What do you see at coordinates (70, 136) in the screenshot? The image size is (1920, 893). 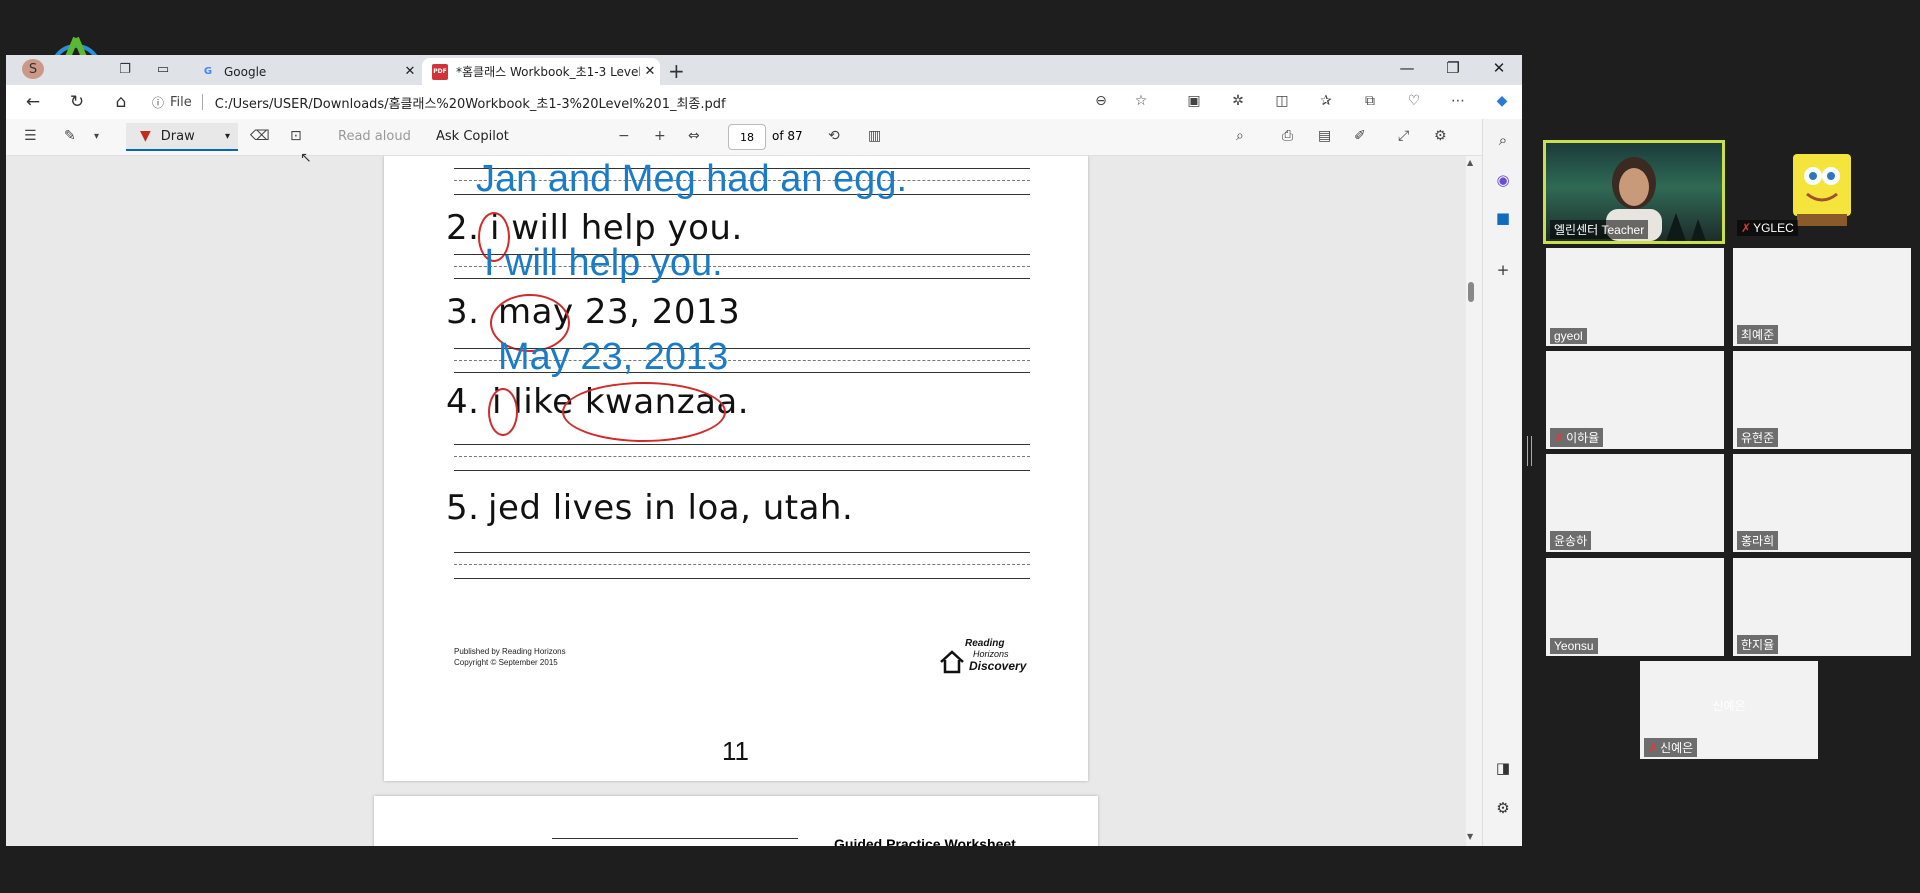 I see `highlight-icon: ✎` at bounding box center [70, 136].